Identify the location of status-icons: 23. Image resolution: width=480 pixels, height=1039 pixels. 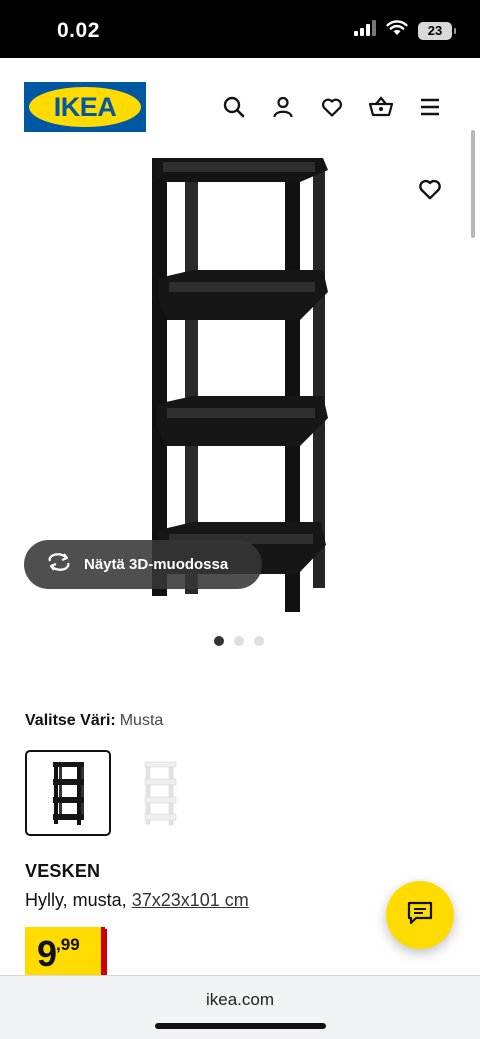
(405, 30).